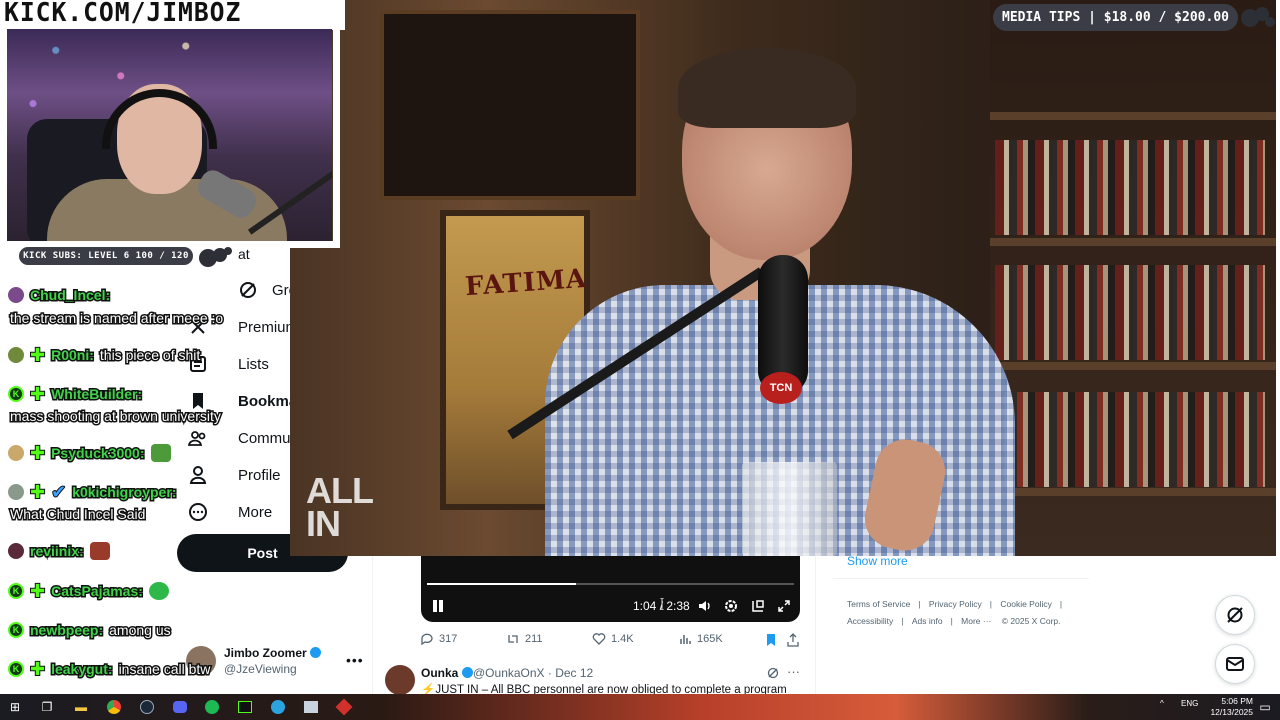  What do you see at coordinates (97, 591) in the screenshot?
I see `chat-username: CatsPajamas:` at bounding box center [97, 591].